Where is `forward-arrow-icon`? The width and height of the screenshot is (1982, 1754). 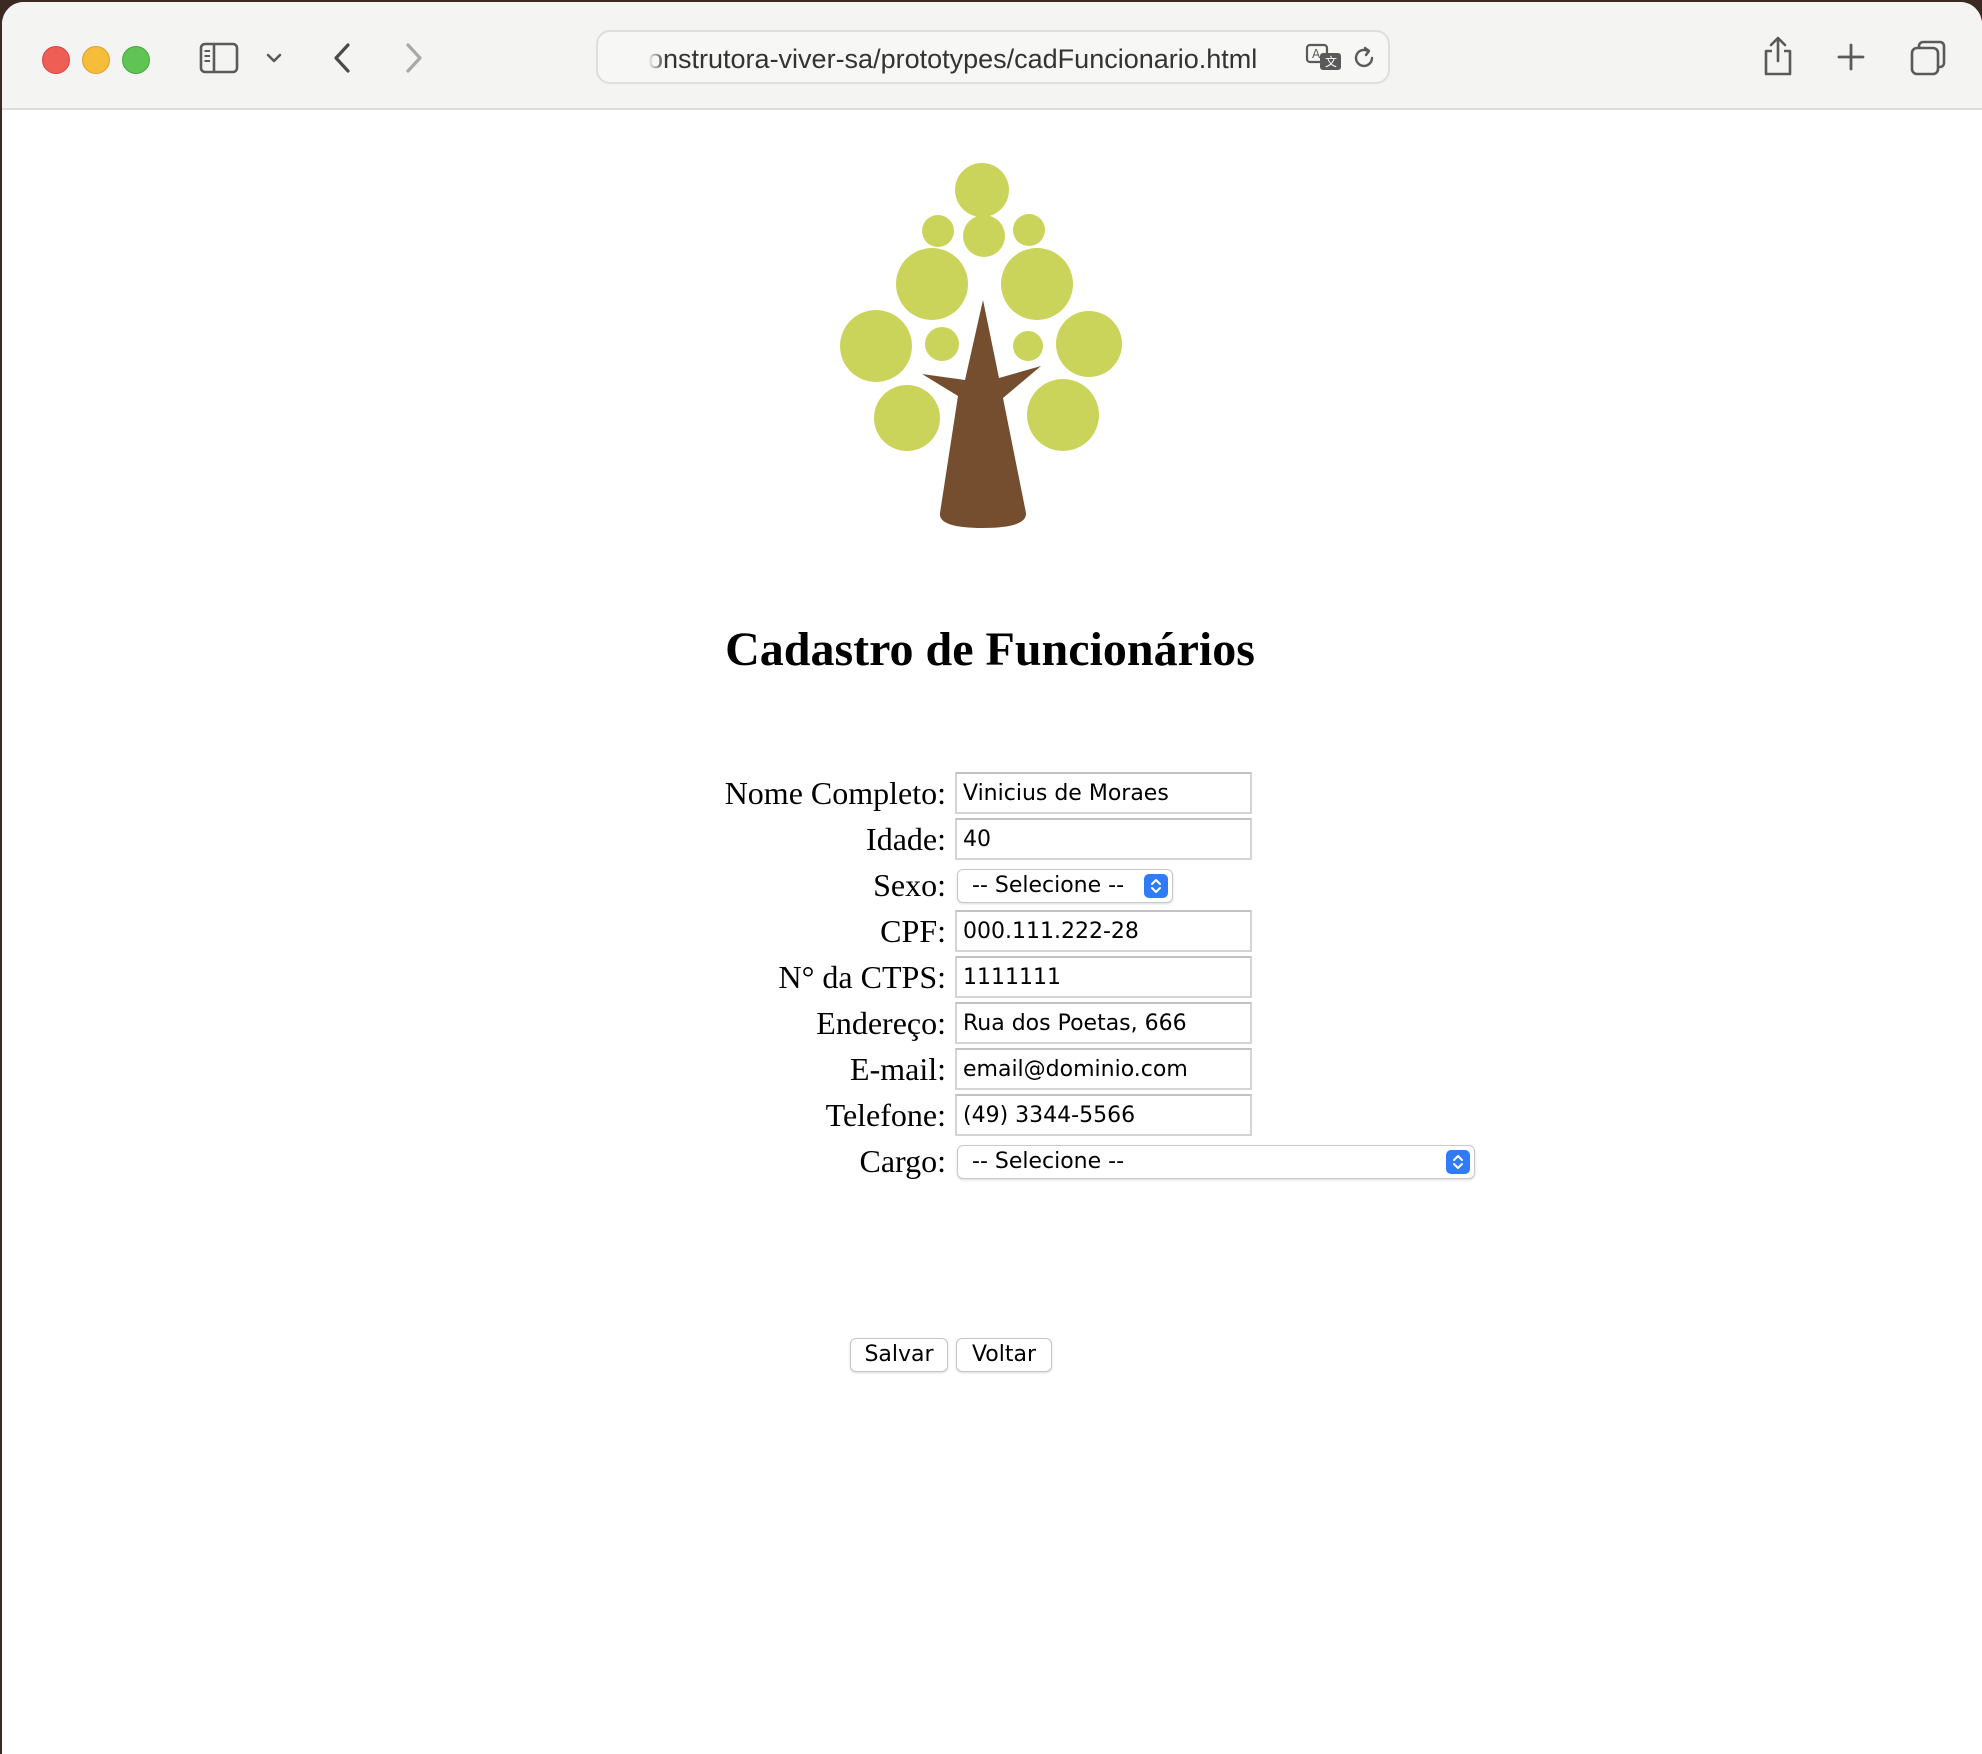
forward-arrow-icon is located at coordinates (414, 58).